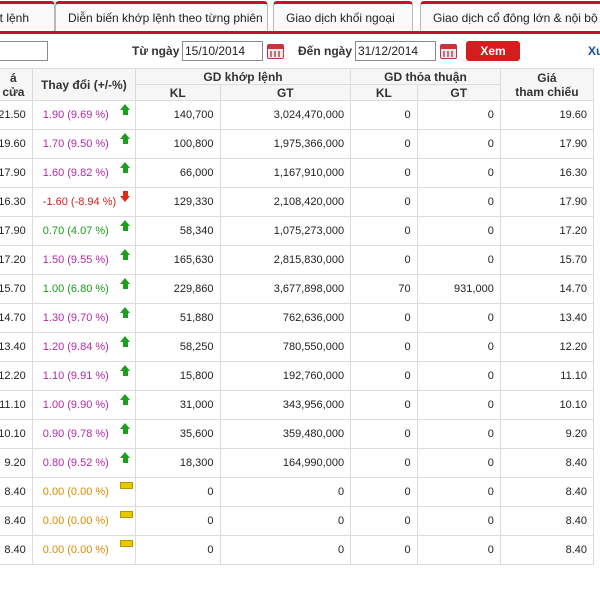  Describe the element at coordinates (83, 84) in the screenshot. I see `change-header: Thay đổi (+/-%)` at that location.